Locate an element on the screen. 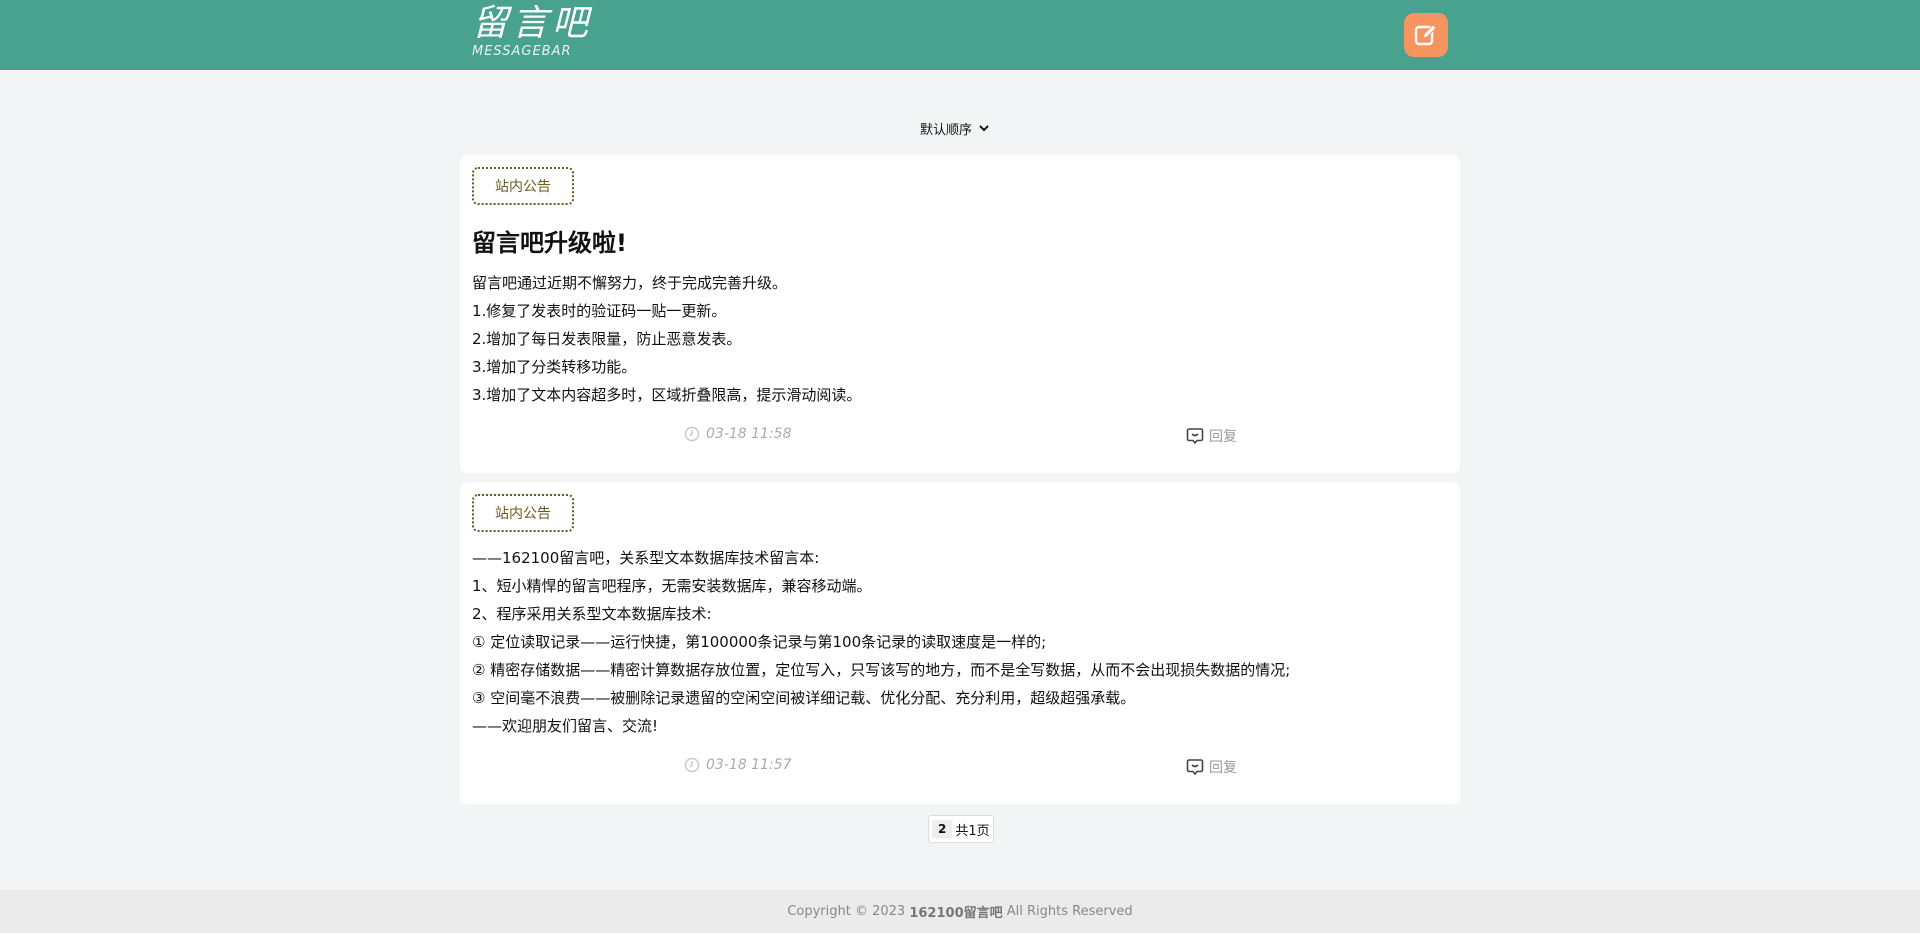  message-line: 1、短小精悍的留言吧程序，无需安装数据库，兼容移动端。 is located at coordinates (672, 586).